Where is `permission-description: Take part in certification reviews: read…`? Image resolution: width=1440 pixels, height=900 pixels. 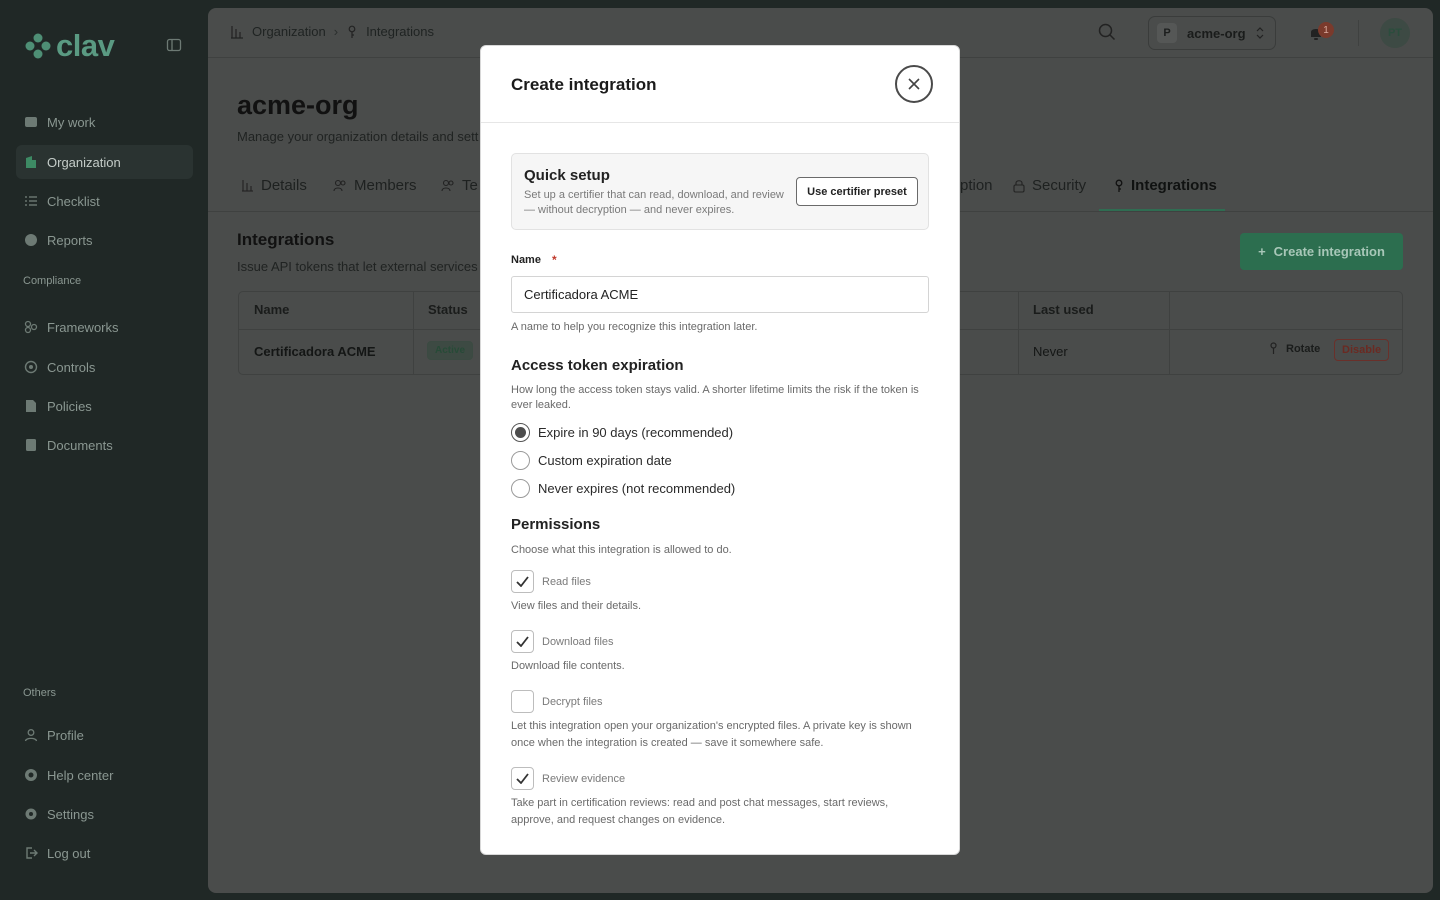 permission-description: Take part in certification reviews: read… is located at coordinates (700, 811).